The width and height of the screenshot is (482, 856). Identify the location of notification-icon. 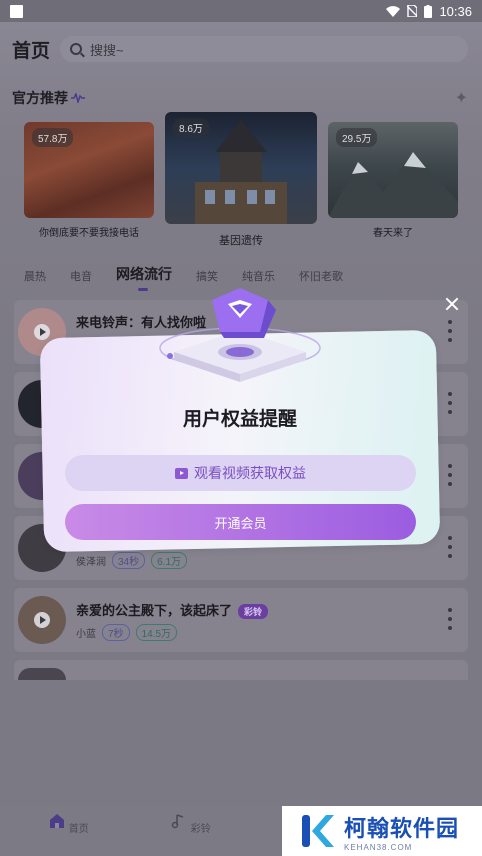
(16, 11).